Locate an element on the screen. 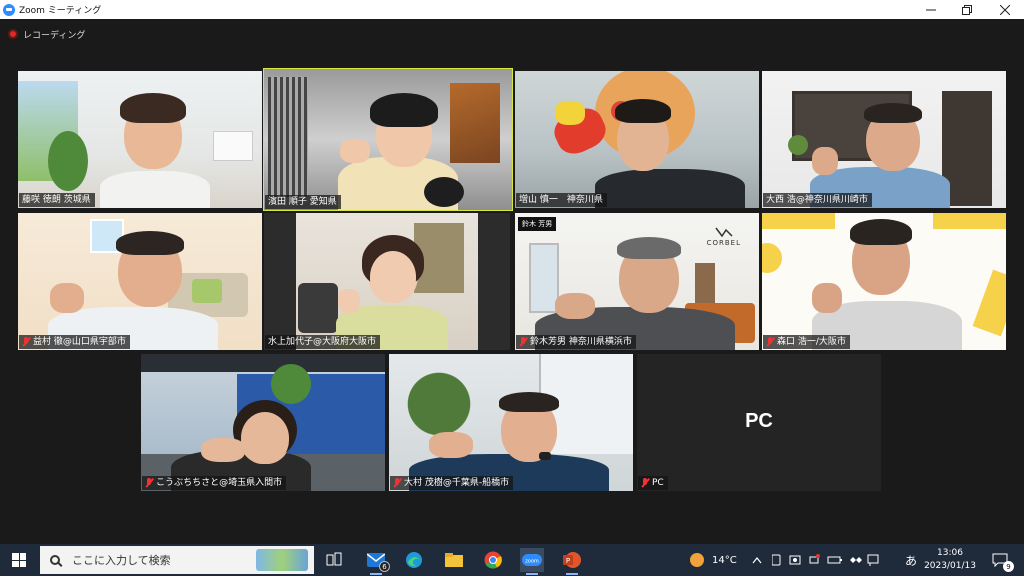  powerpoint-icon: P is located at coordinates (572, 560).